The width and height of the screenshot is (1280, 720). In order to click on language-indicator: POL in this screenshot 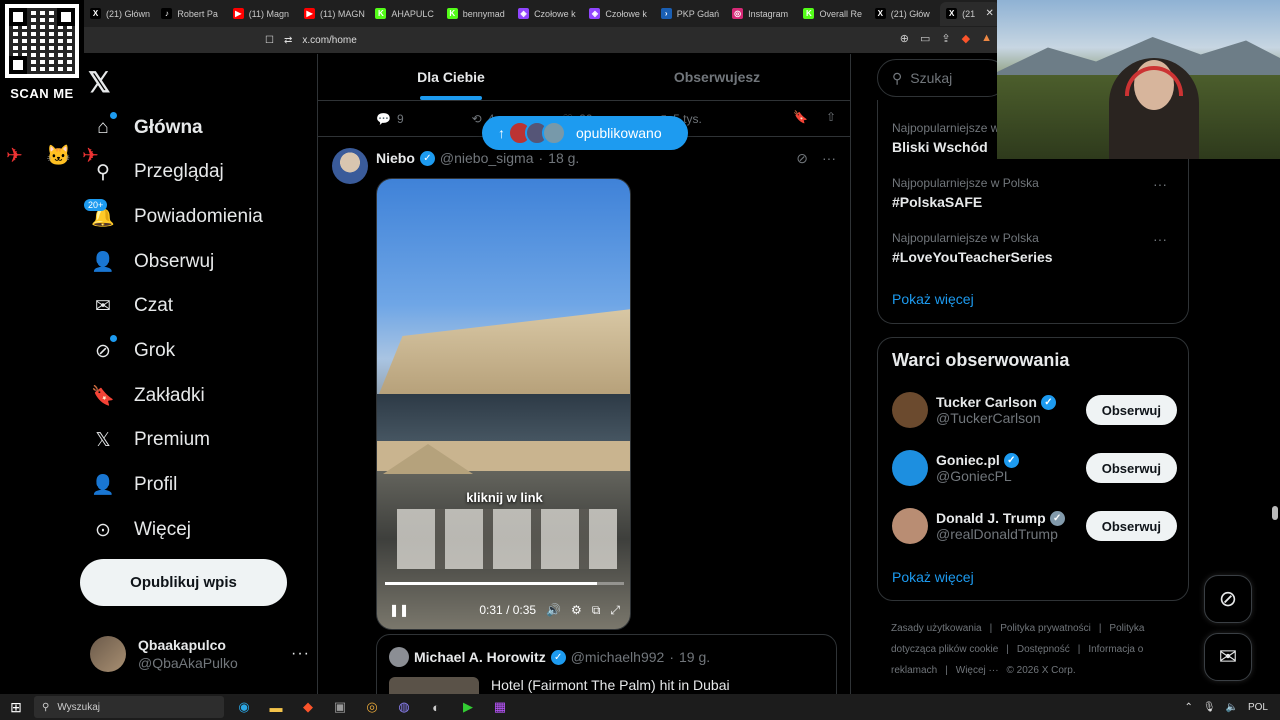, I will do `click(1258, 707)`.